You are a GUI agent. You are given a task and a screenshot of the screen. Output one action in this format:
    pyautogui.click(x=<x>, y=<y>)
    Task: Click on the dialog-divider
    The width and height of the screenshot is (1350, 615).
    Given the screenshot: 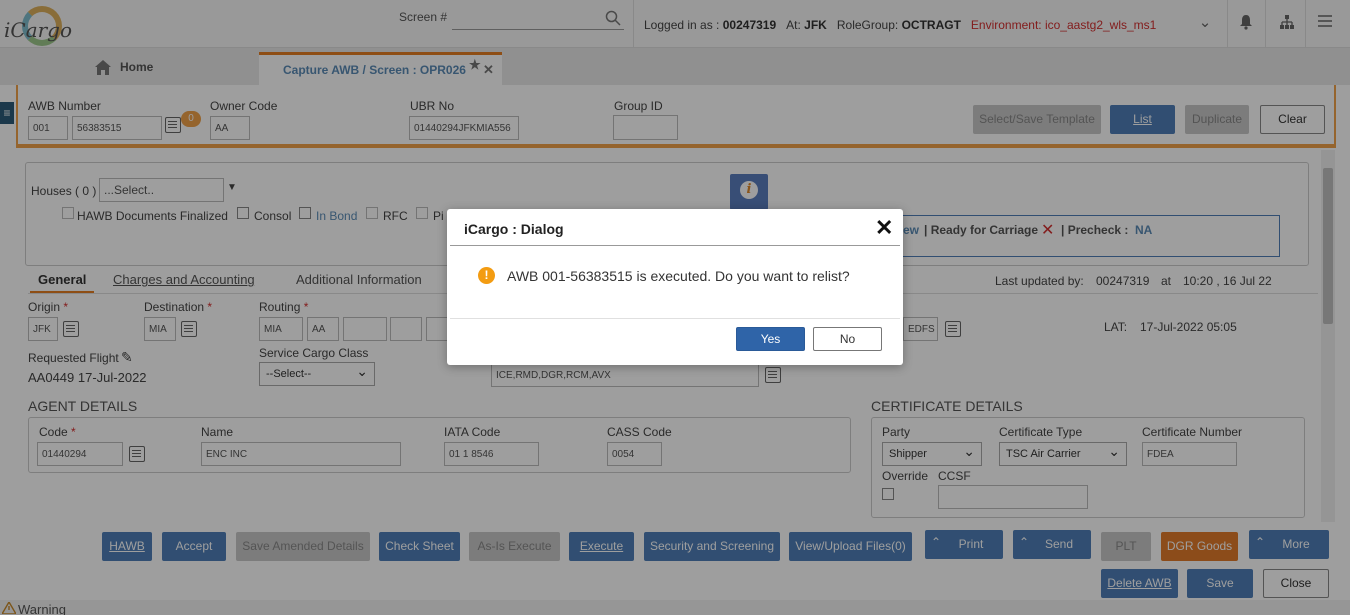 What is the action you would take?
    pyautogui.click(x=675, y=245)
    